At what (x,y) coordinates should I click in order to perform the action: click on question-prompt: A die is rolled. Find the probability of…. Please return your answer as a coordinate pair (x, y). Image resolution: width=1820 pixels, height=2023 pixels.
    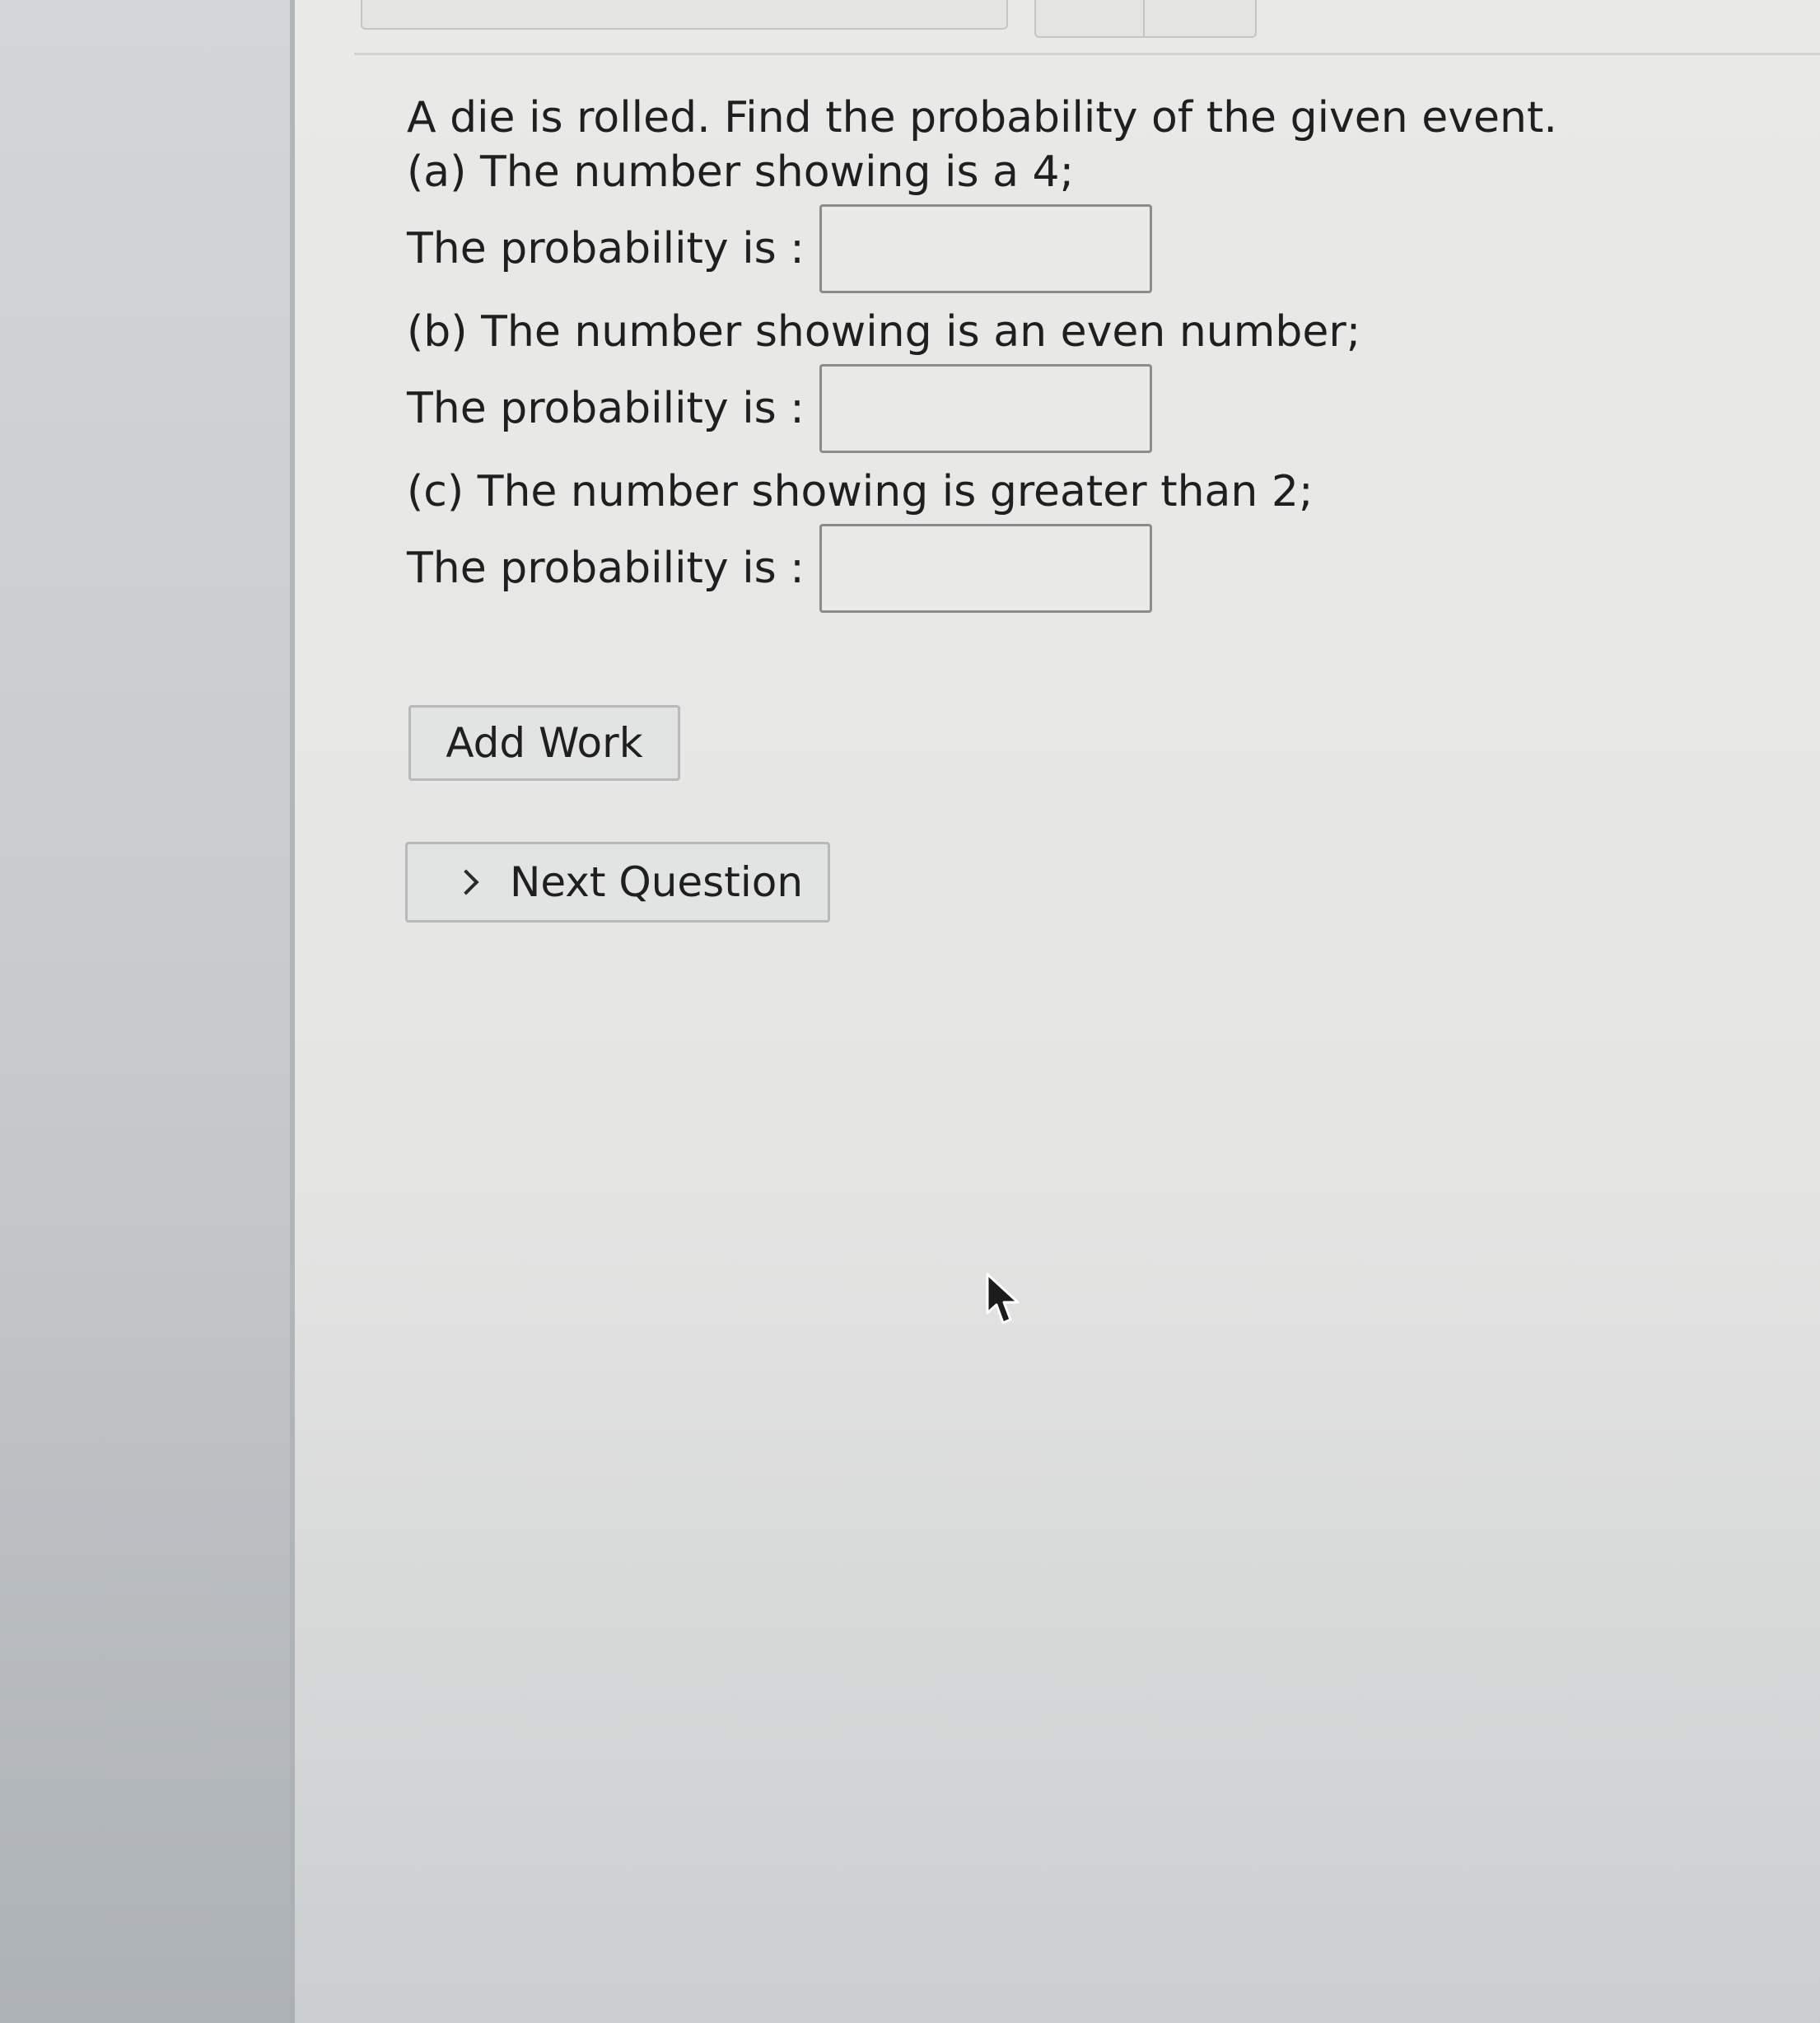
    Looking at the image, I should click on (982, 117).